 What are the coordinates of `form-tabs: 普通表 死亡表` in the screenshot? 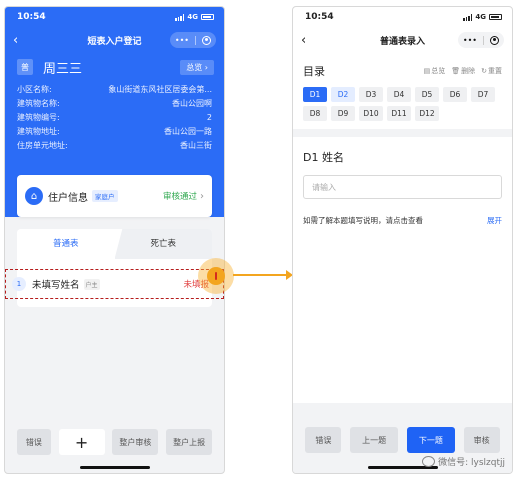 It's located at (114, 244).